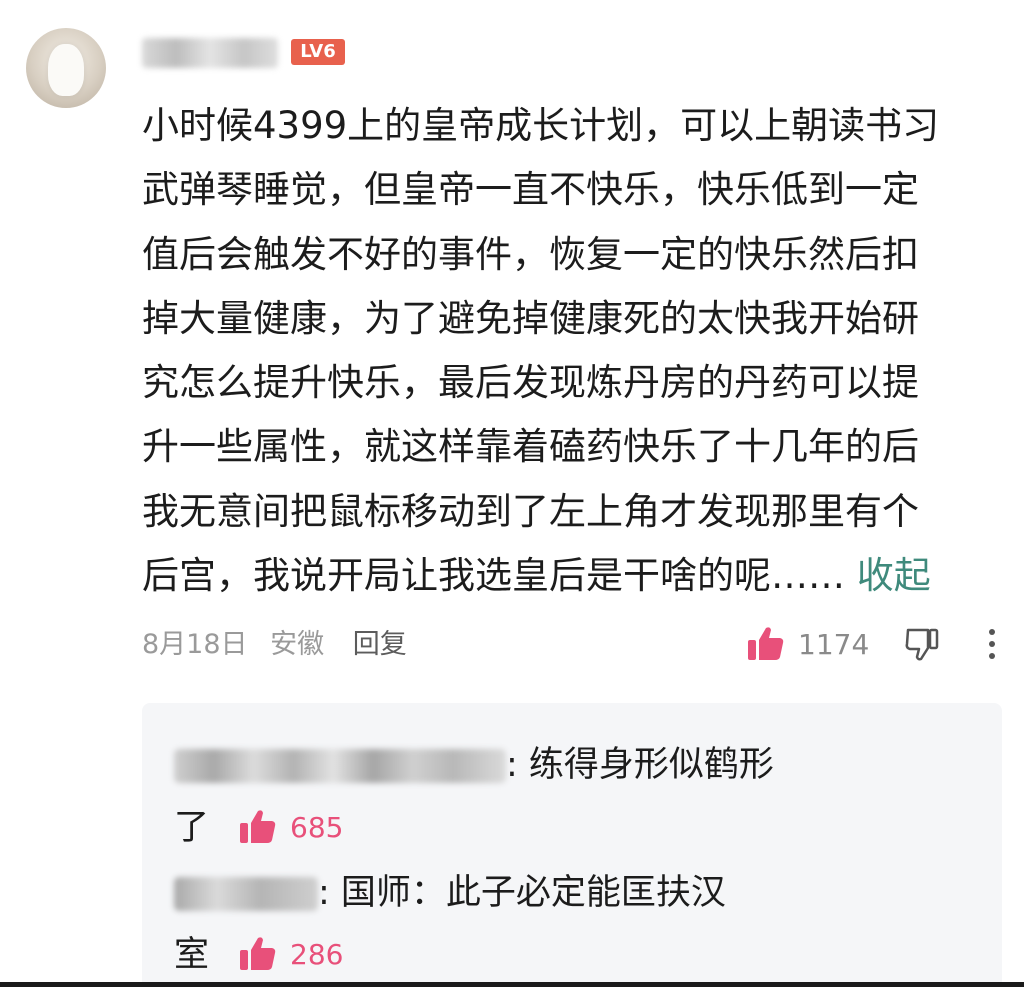  I want to click on user-avatar, so click(66, 68).